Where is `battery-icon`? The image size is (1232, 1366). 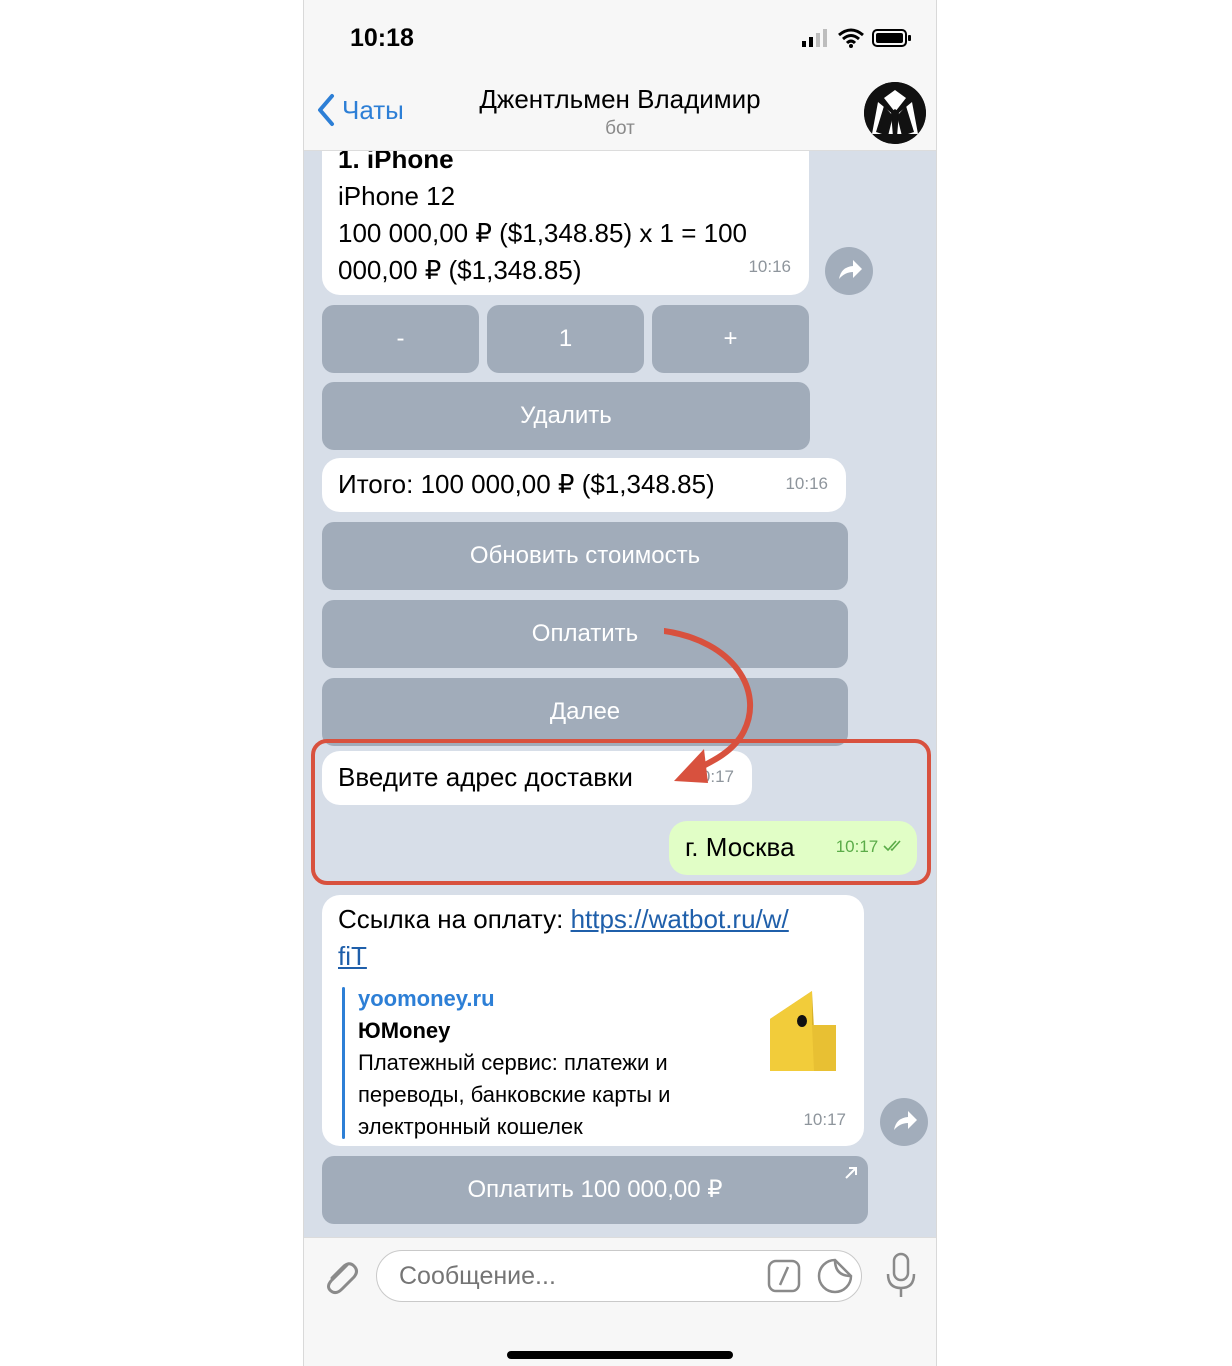
battery-icon is located at coordinates (891, 38).